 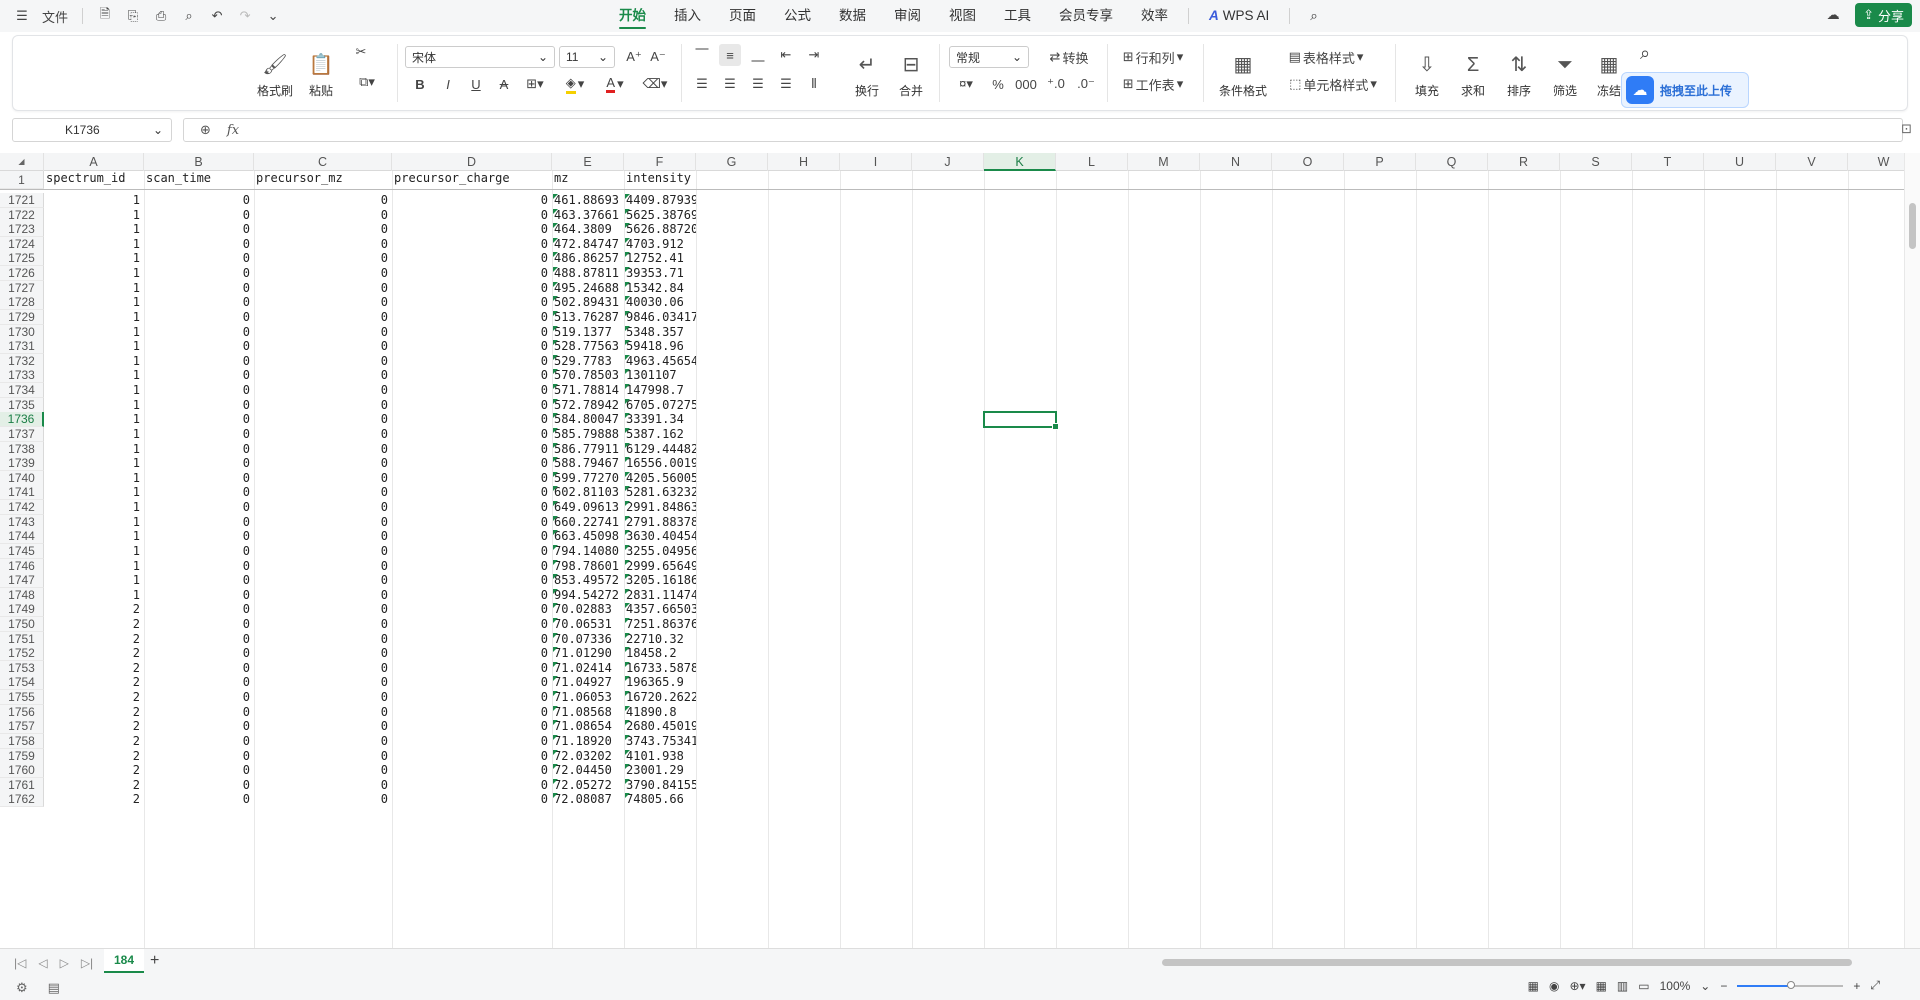 What do you see at coordinates (217, 16) in the screenshot?
I see `undo-icon: ↶` at bounding box center [217, 16].